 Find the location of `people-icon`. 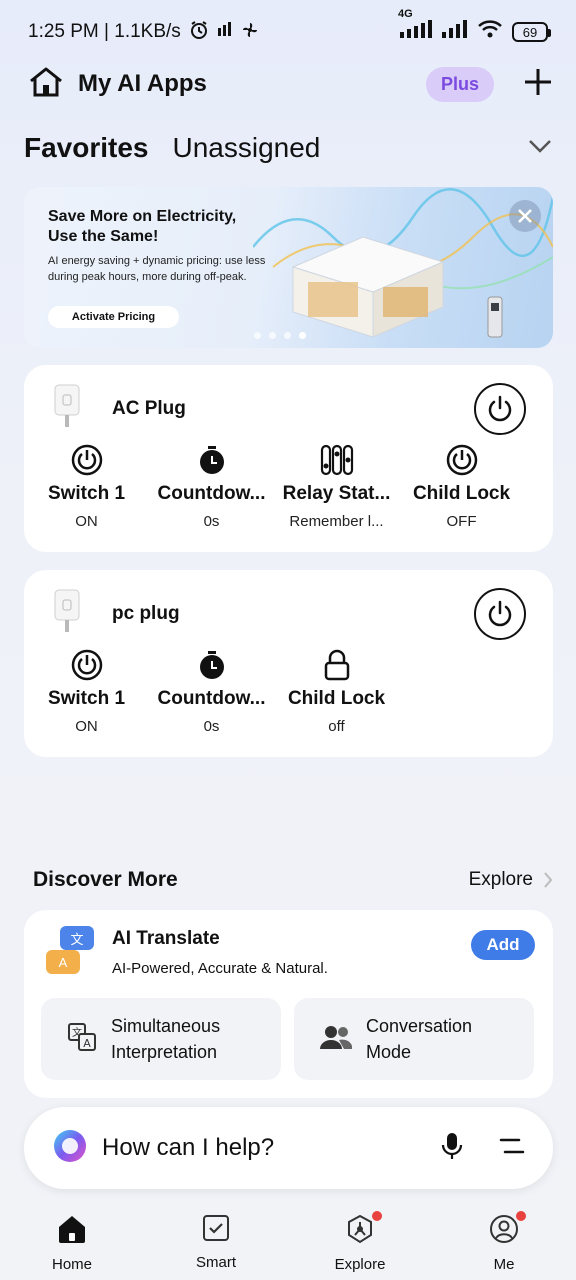

people-icon is located at coordinates (336, 1039).